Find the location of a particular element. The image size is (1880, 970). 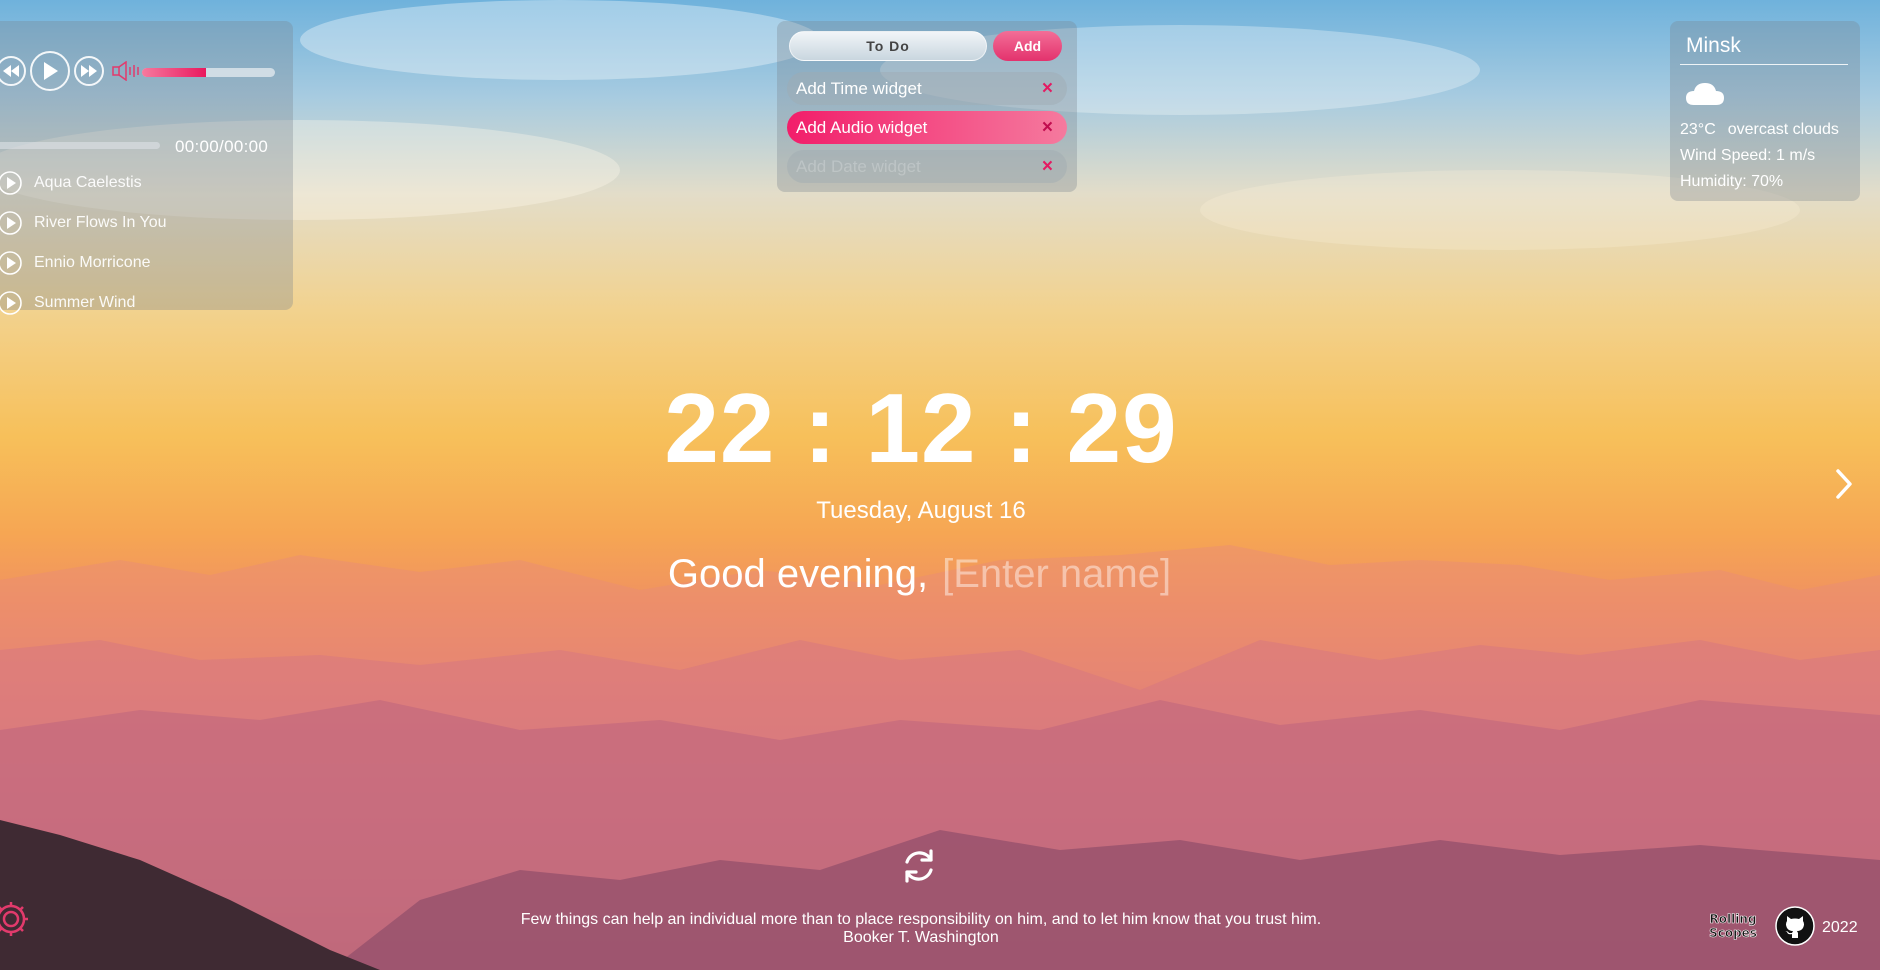

city-input: Minsk is located at coordinates (1764, 49).